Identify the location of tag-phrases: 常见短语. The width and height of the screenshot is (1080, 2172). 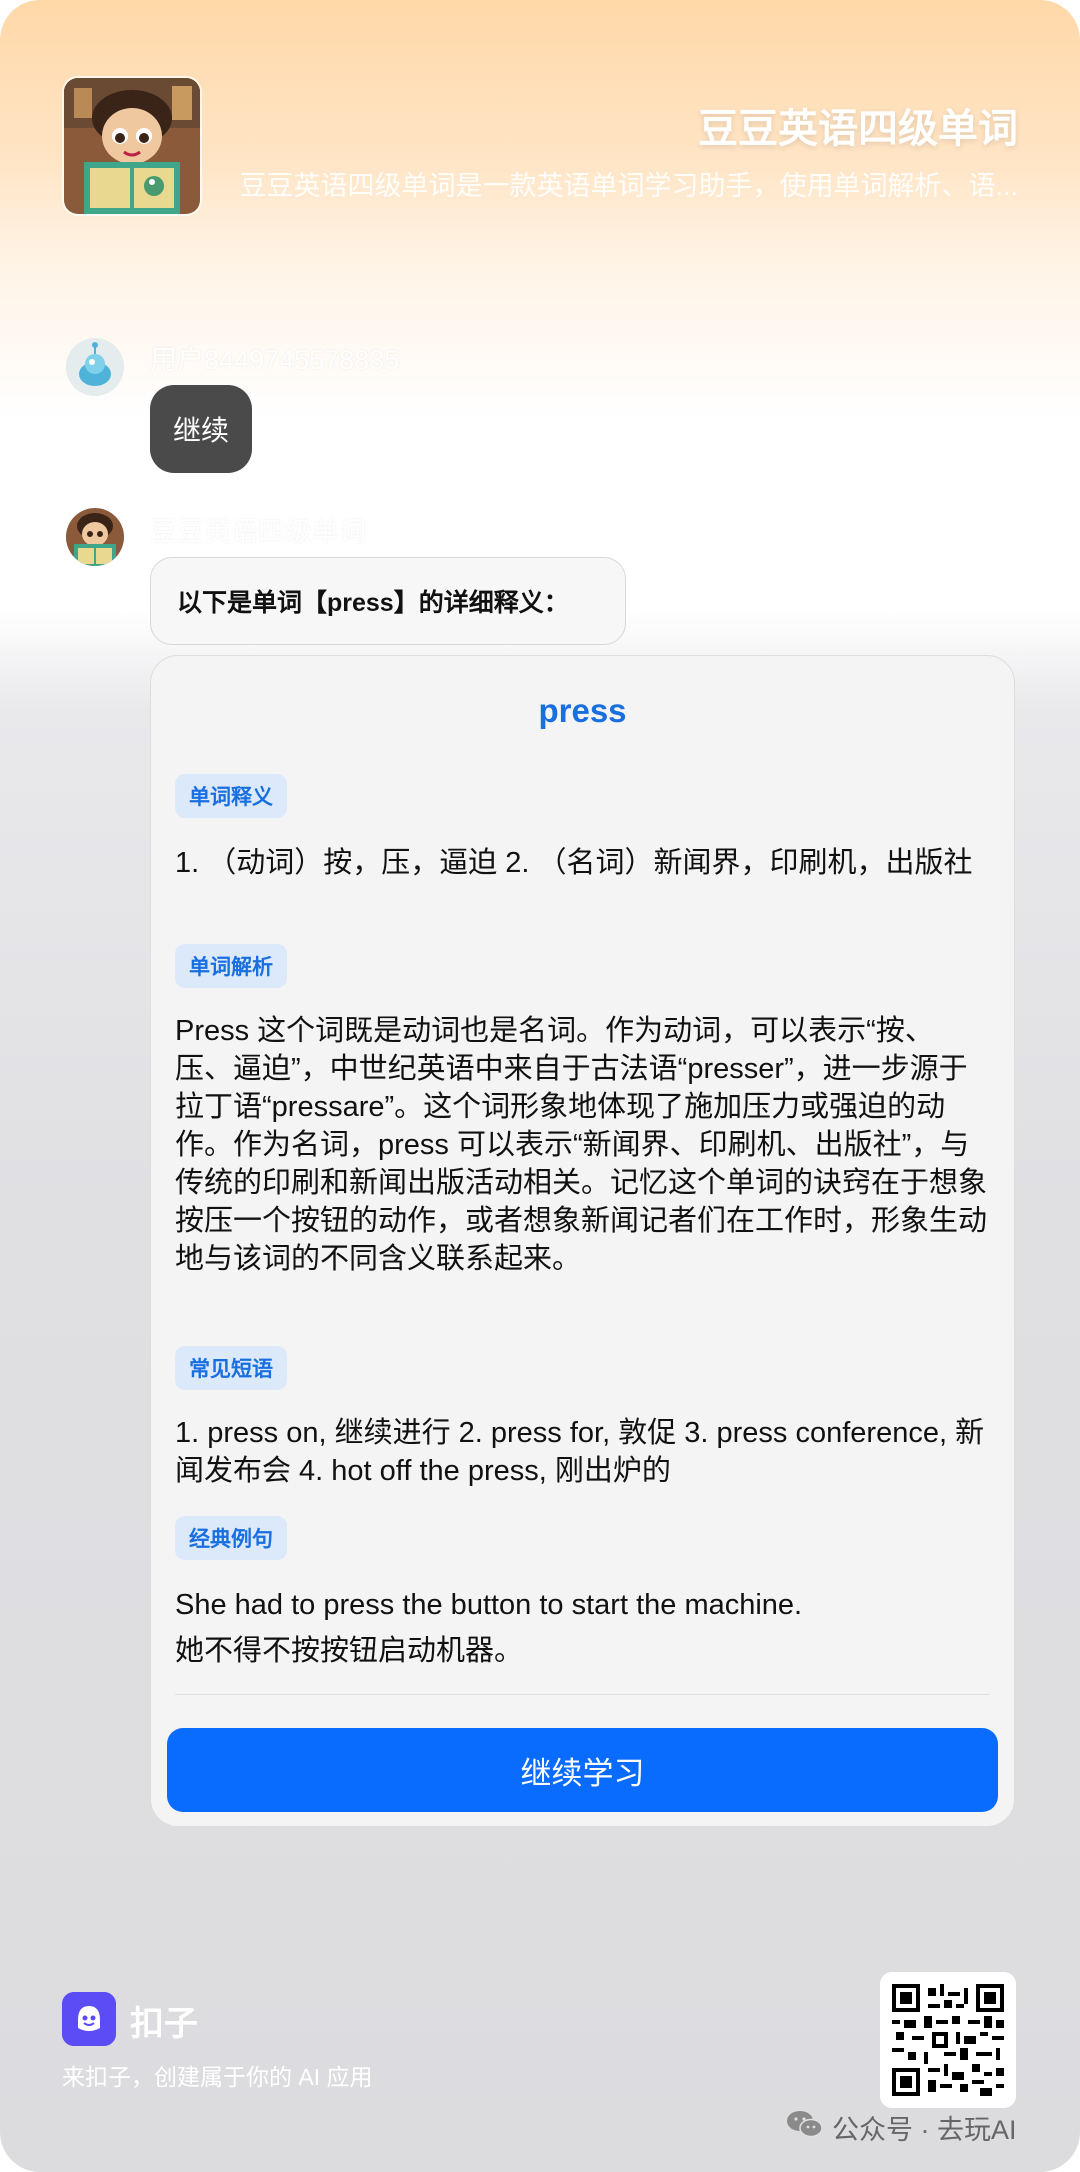
(231, 1368).